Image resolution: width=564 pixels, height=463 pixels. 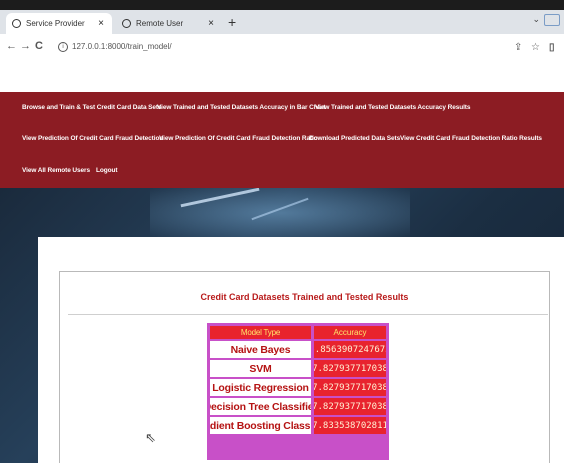 I want to click on tab-label: Remote User, so click(x=160, y=23).